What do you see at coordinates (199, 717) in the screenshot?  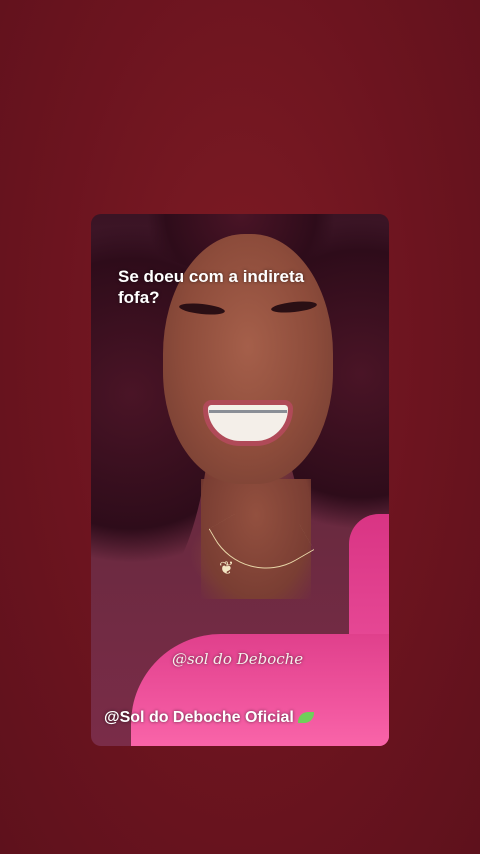 I see `credit-text: @Sol do Deboche Oficial` at bounding box center [199, 717].